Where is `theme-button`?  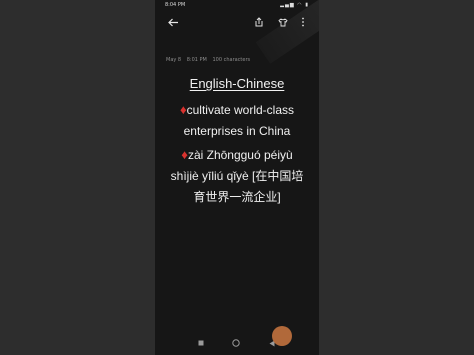 theme-button is located at coordinates (283, 22).